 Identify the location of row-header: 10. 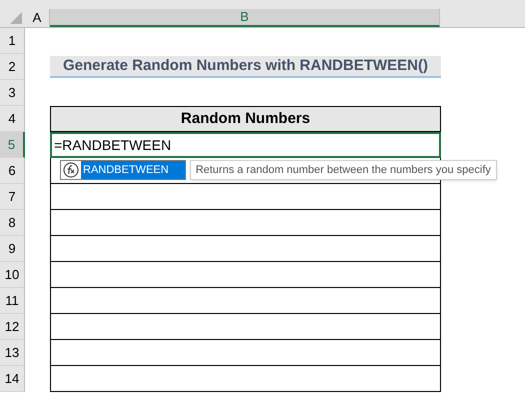
(12, 275).